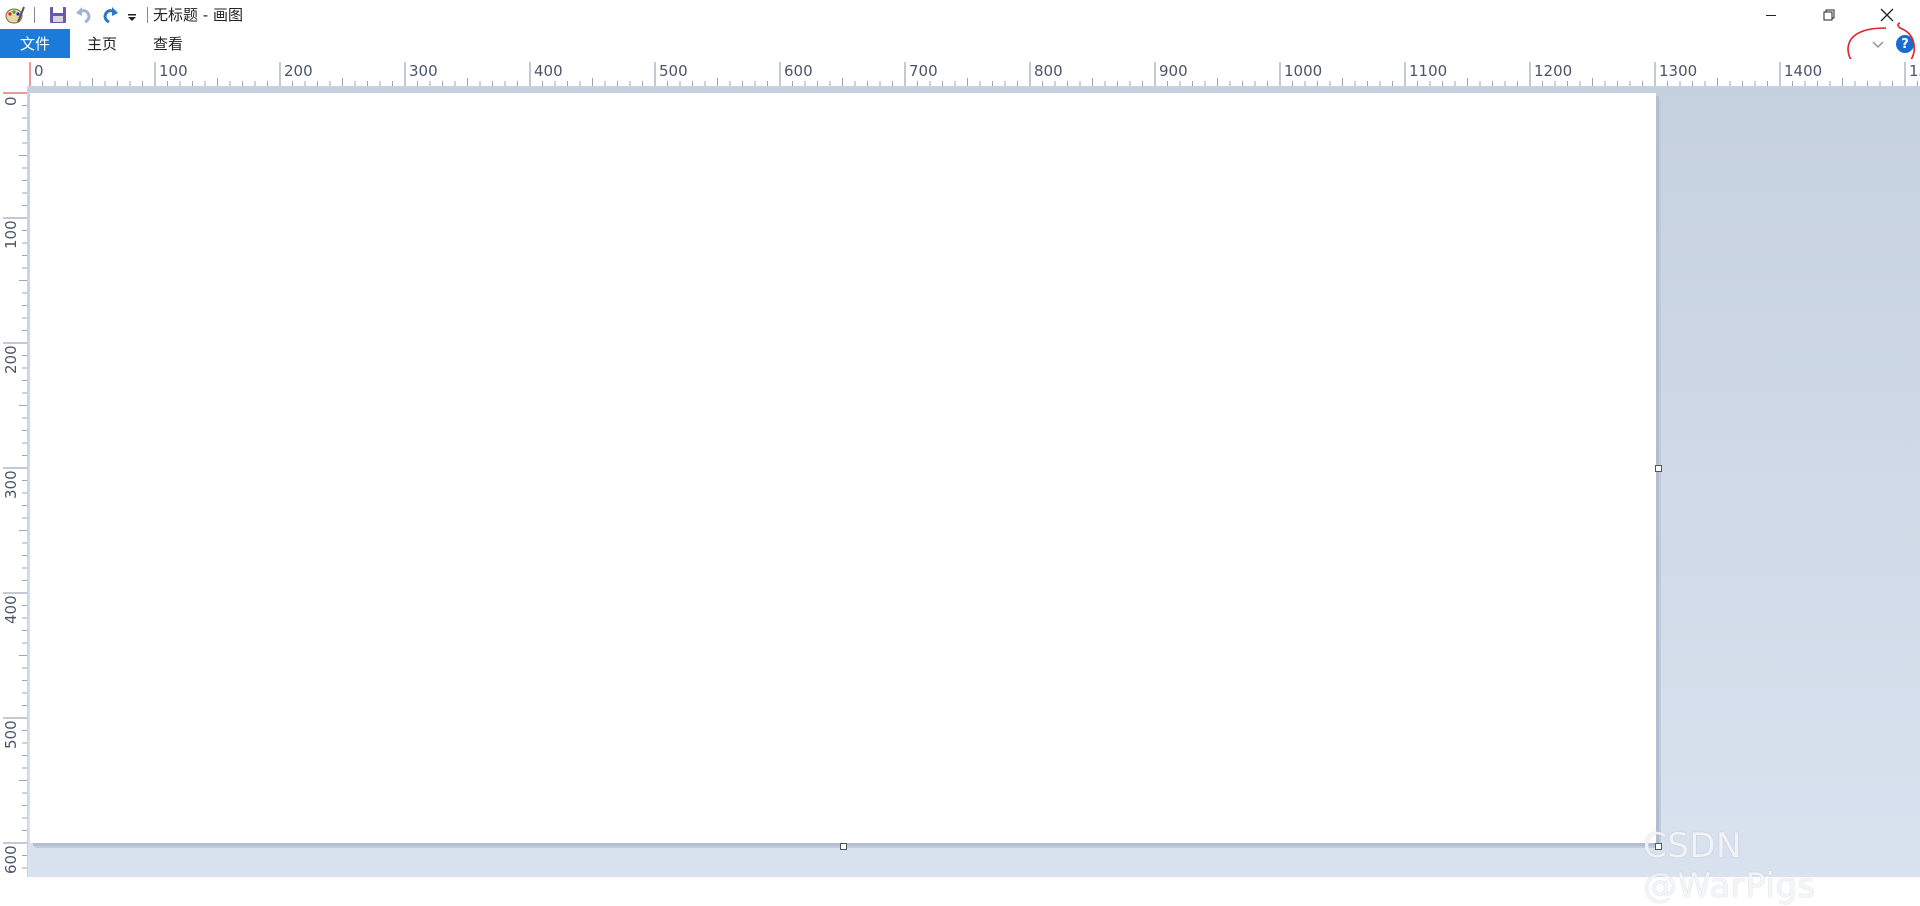  I want to click on minimize-icon, so click(1771, 15).